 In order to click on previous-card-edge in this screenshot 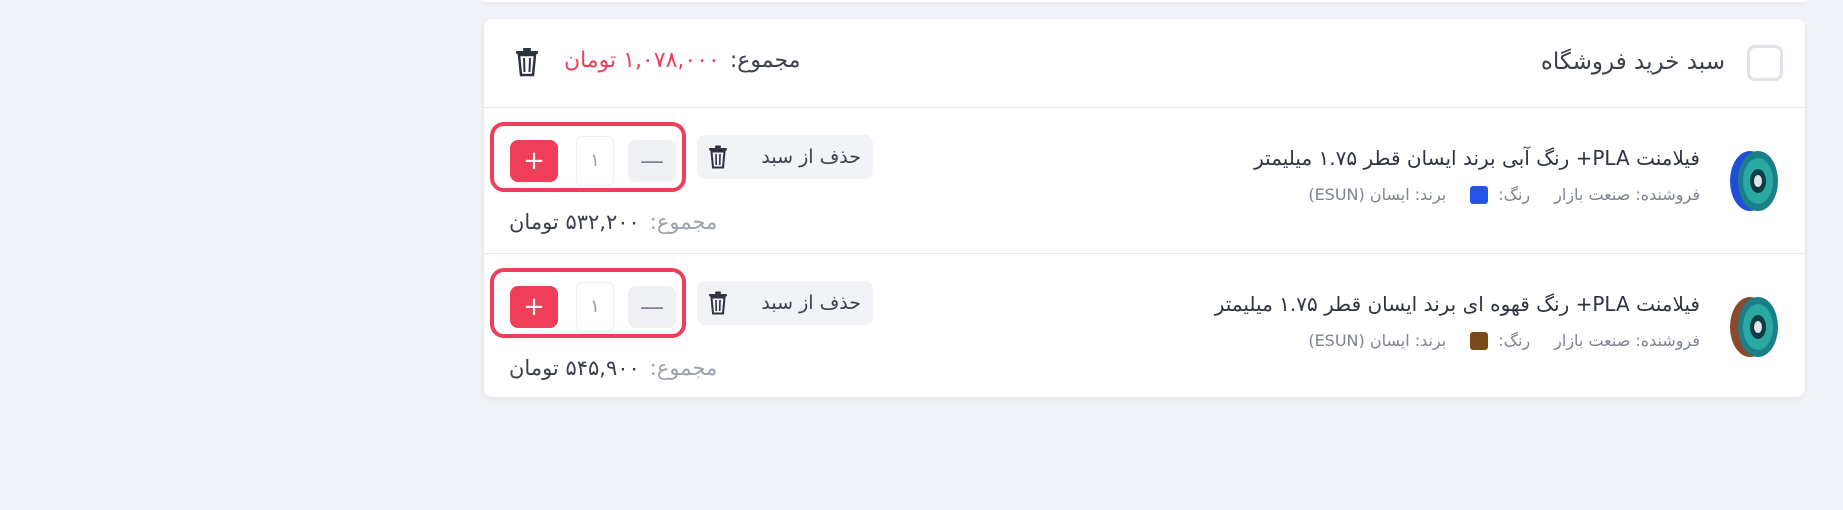, I will do `click(1144, 1)`.